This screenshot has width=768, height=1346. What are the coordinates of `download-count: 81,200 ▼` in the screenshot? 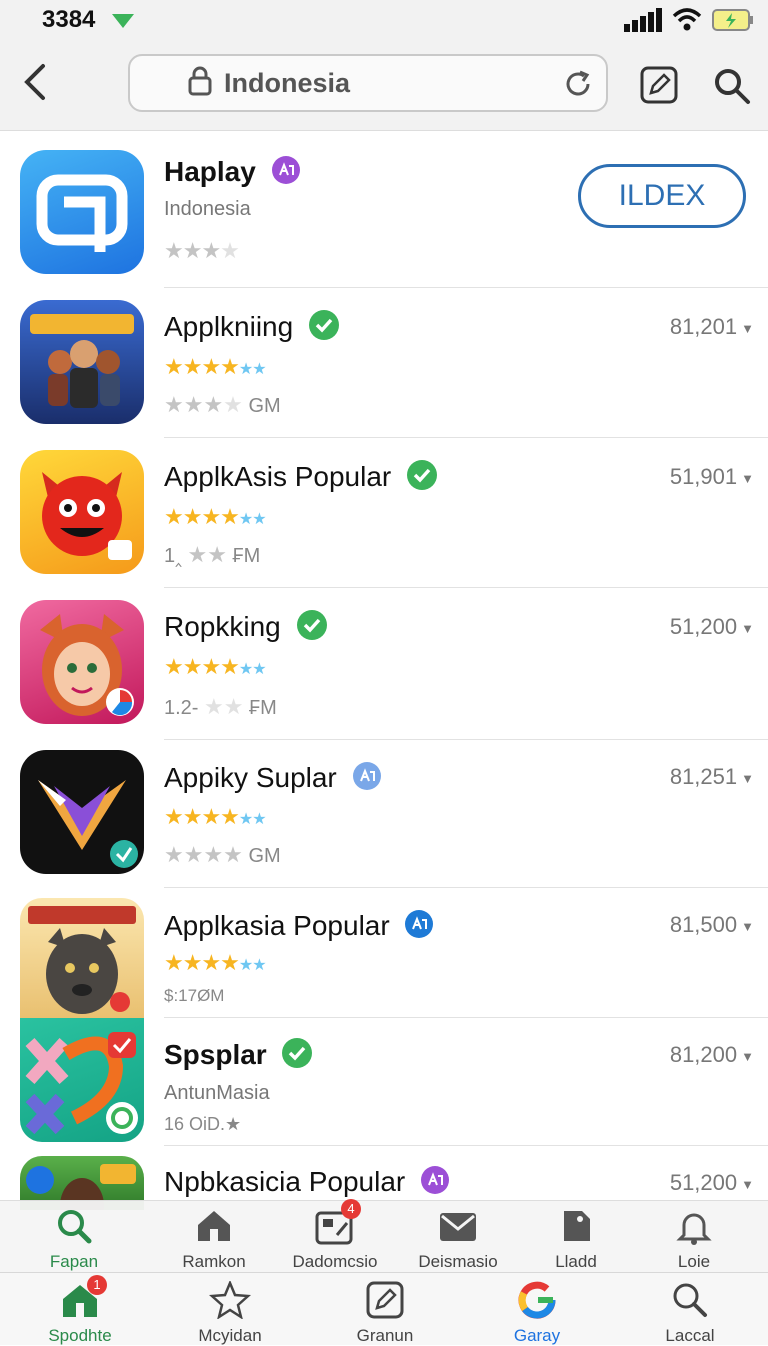 It's located at (712, 1055).